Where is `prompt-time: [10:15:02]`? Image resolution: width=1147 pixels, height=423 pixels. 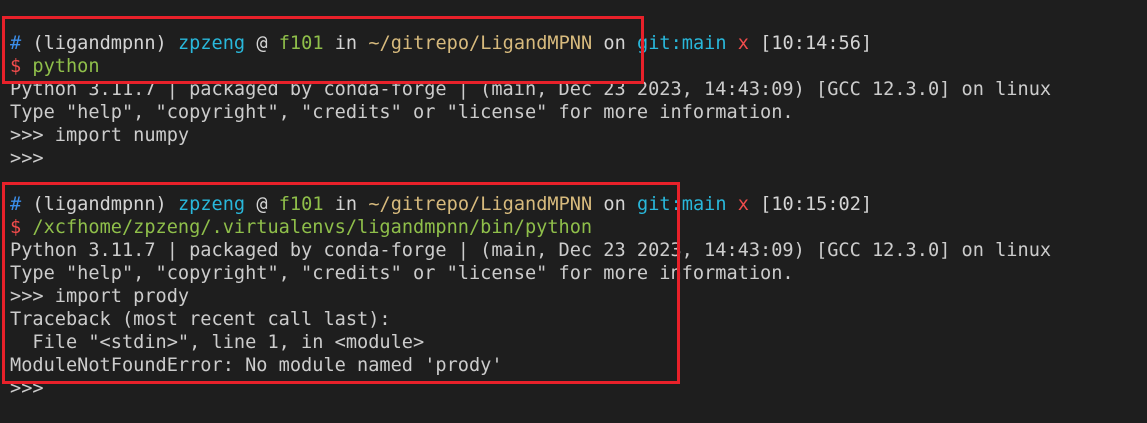
prompt-time: [10:15:02] is located at coordinates (816, 204).